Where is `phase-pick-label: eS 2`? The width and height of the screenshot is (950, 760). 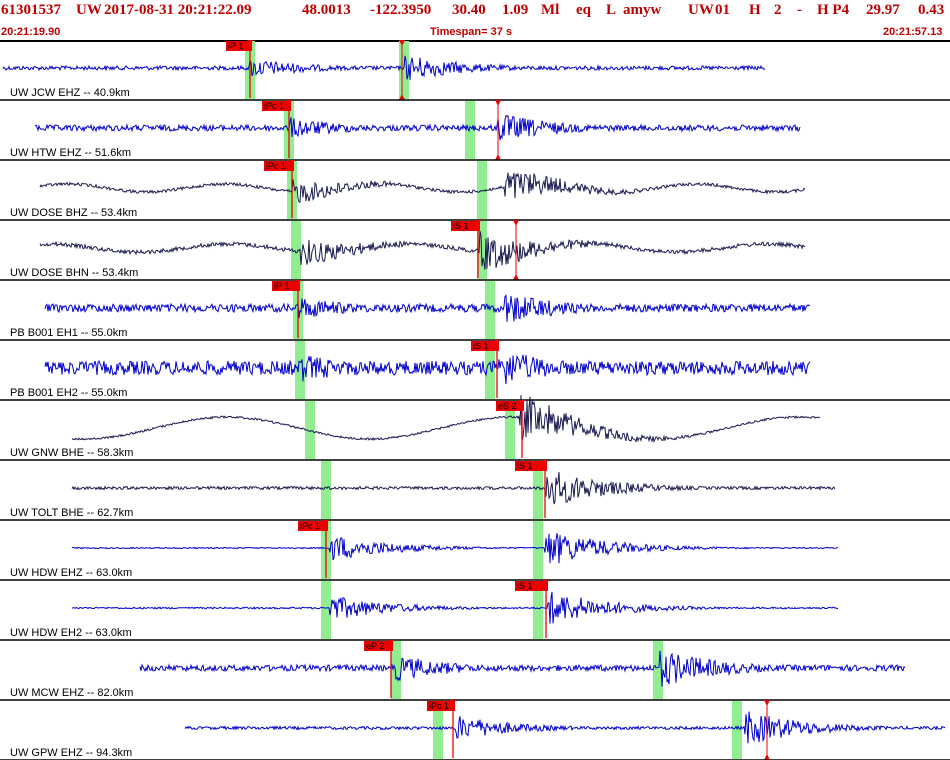 phase-pick-label: eS 2 is located at coordinates (507, 406).